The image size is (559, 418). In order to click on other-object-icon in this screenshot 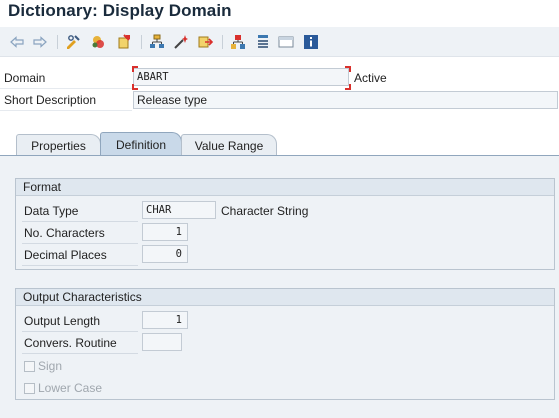, I will do `click(98, 42)`.